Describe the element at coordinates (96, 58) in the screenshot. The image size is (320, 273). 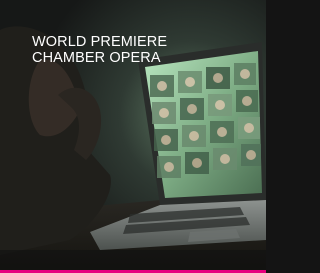
I see `headline-line-2: CHAMBER OPERA` at that location.